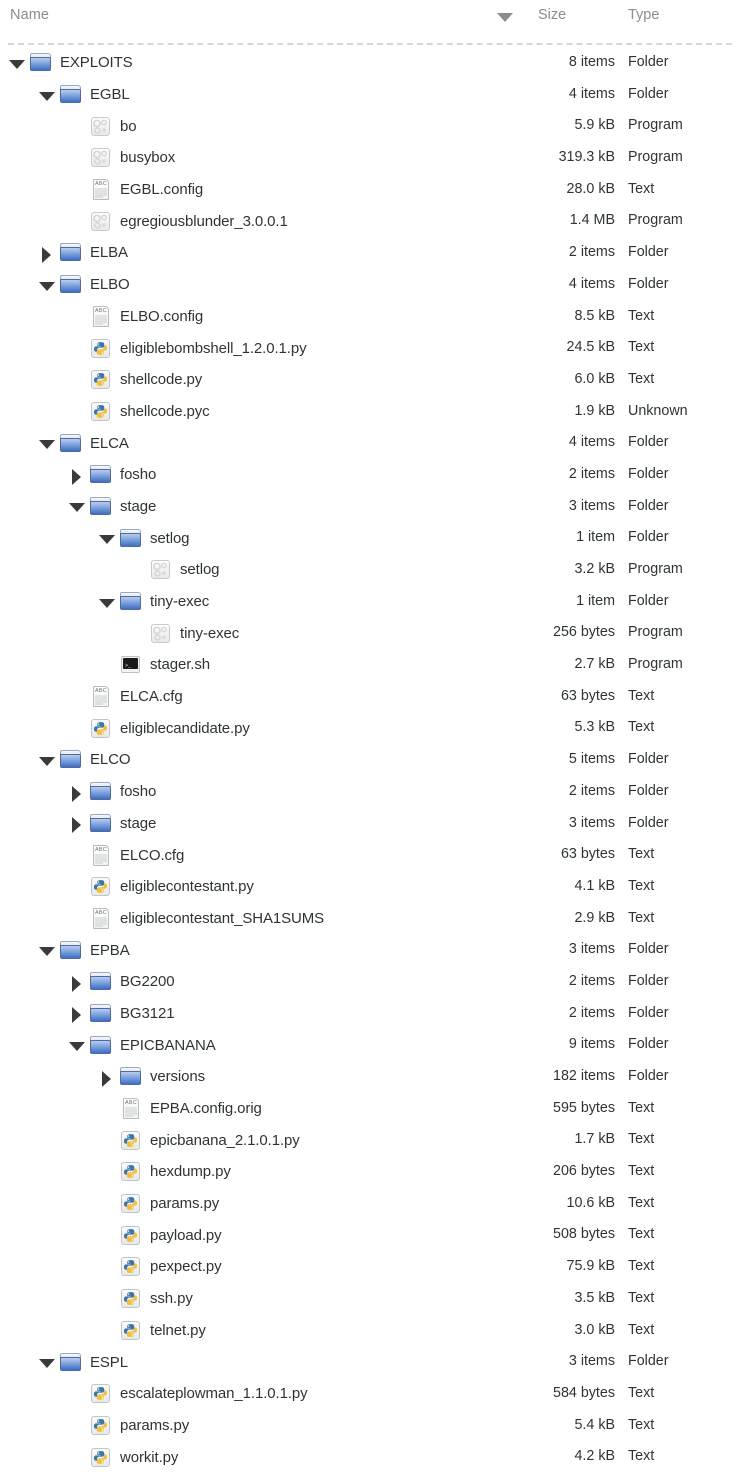 The image size is (740, 1477). Describe the element at coordinates (154, 665) in the screenshot. I see `file-name-cell: >_ stager.sh` at that location.